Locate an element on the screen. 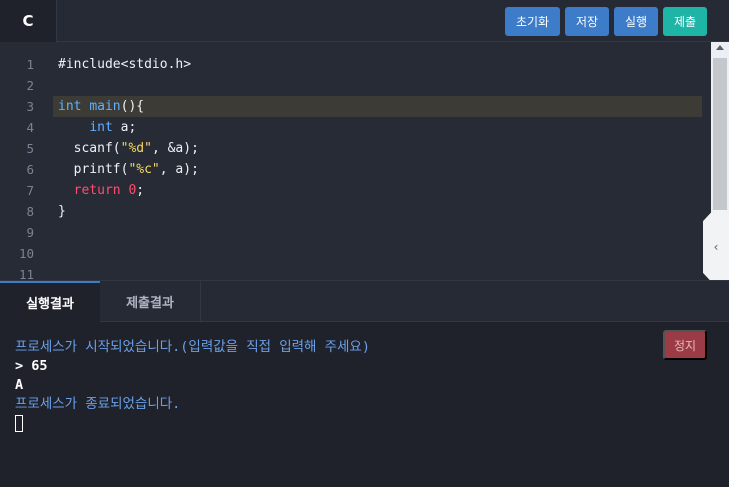 Image resolution: width=729 pixels, height=487 pixels. submit-button: 제출 is located at coordinates (685, 21).